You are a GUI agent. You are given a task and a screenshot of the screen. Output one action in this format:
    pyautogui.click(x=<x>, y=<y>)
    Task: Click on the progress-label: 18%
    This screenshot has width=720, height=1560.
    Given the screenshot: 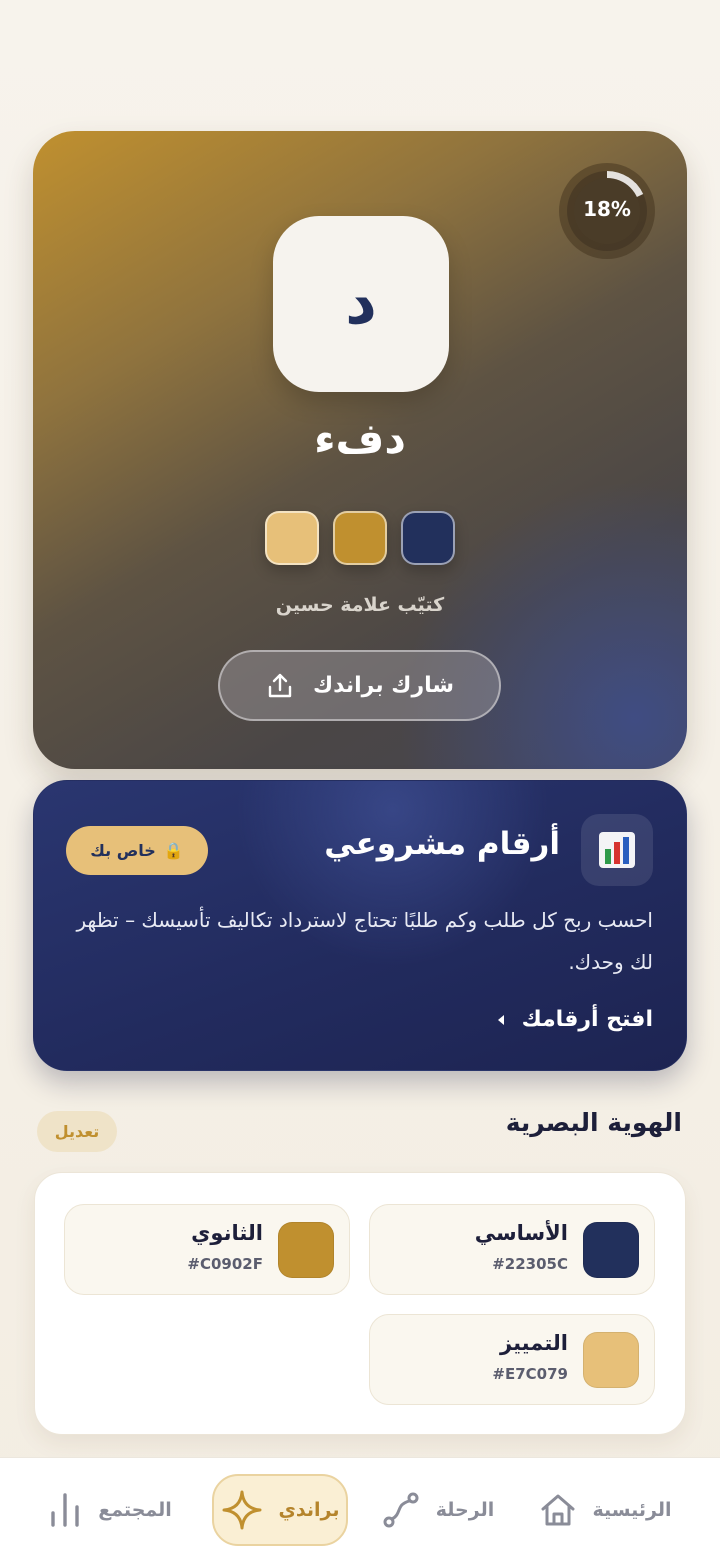 What is the action you would take?
    pyautogui.click(x=607, y=209)
    